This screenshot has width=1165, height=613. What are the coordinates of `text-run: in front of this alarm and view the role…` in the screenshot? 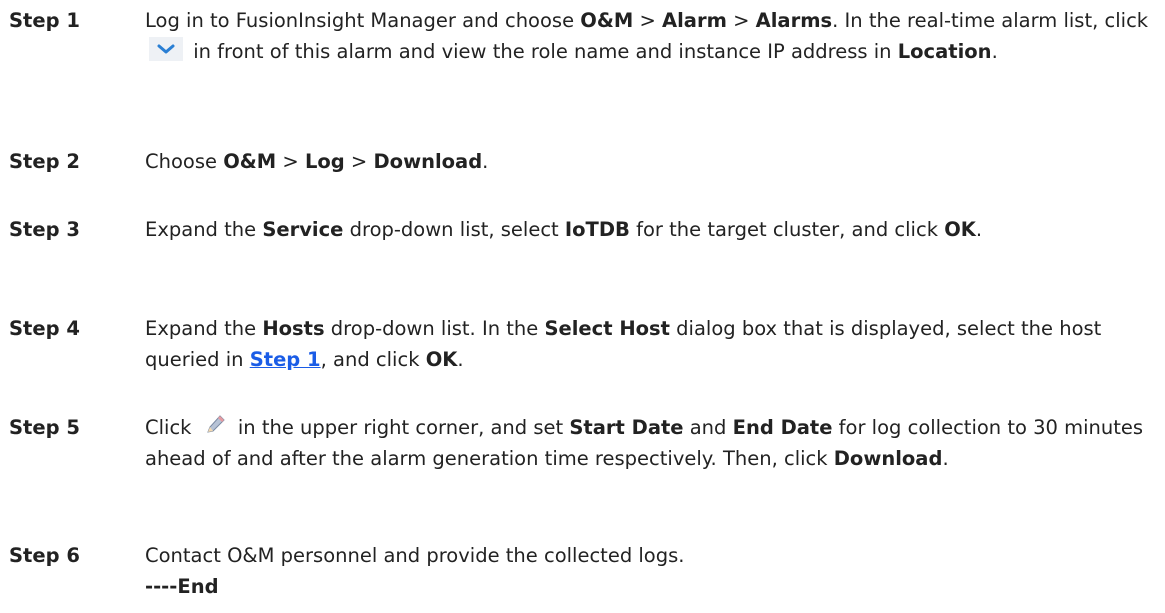 It's located at (542, 51).